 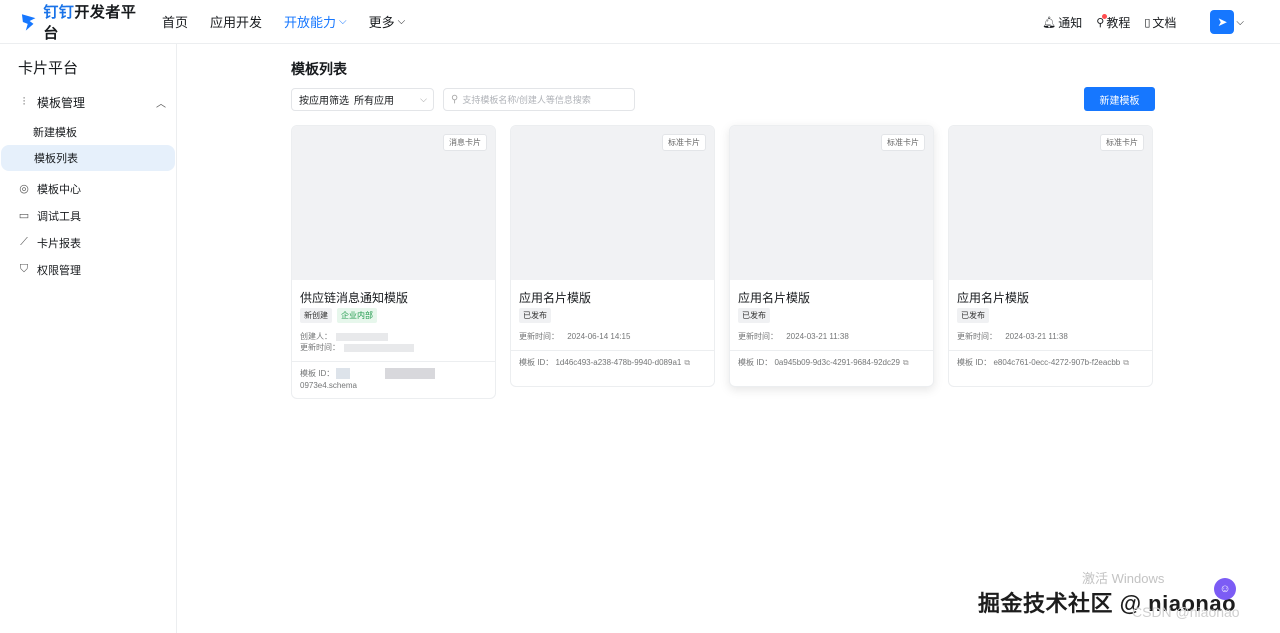 I want to click on unread-dot, so click(x=1105, y=16).